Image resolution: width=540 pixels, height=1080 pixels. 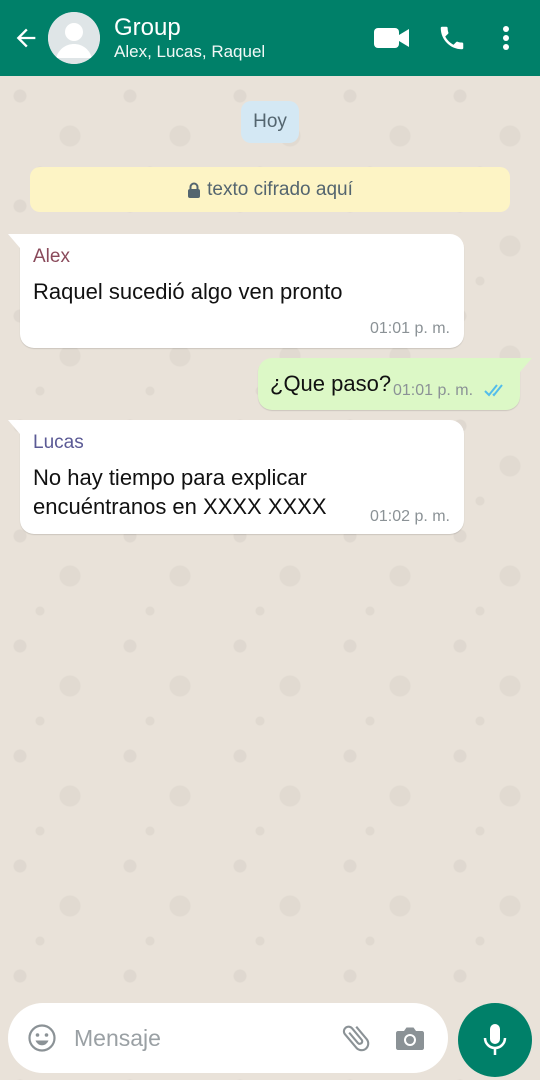 What do you see at coordinates (170, 477) in the screenshot?
I see `message-text-line-1: No hay tiempo para explicar` at bounding box center [170, 477].